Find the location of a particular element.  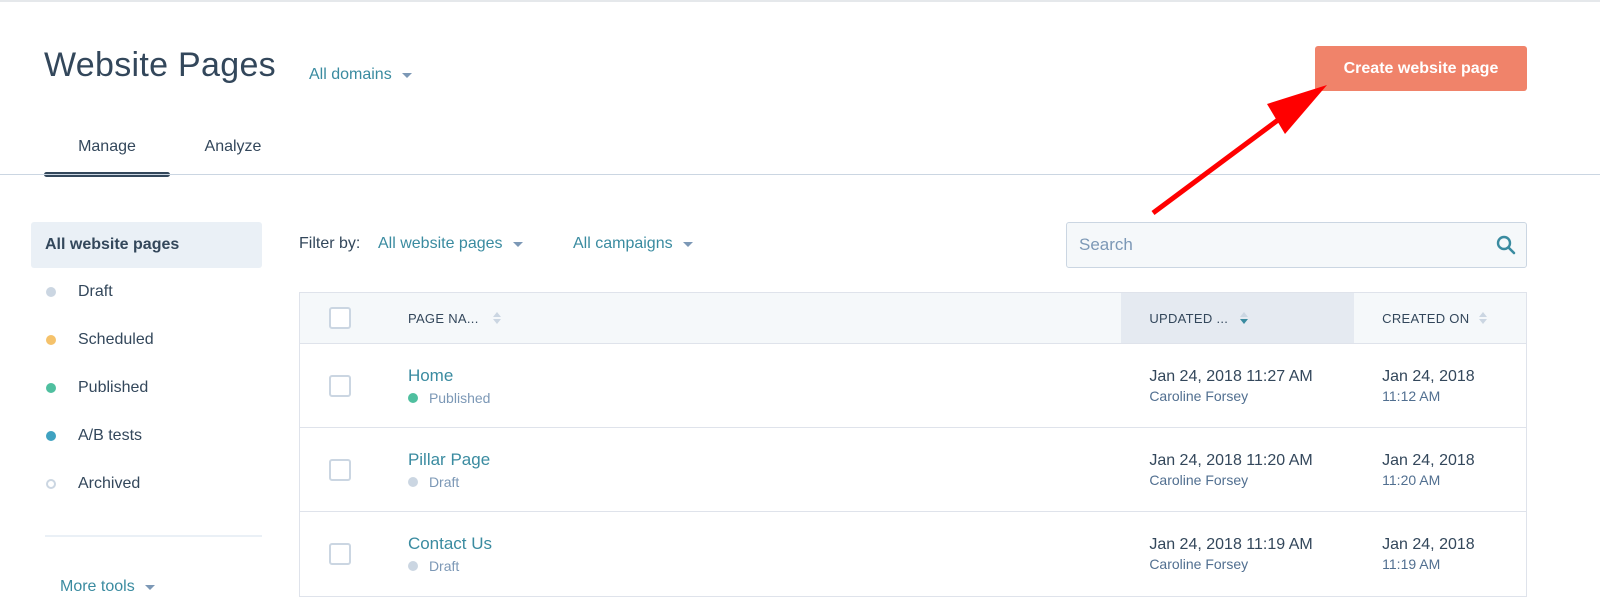

page-name-cell: Contact Us Draft is located at coordinates (764, 554).